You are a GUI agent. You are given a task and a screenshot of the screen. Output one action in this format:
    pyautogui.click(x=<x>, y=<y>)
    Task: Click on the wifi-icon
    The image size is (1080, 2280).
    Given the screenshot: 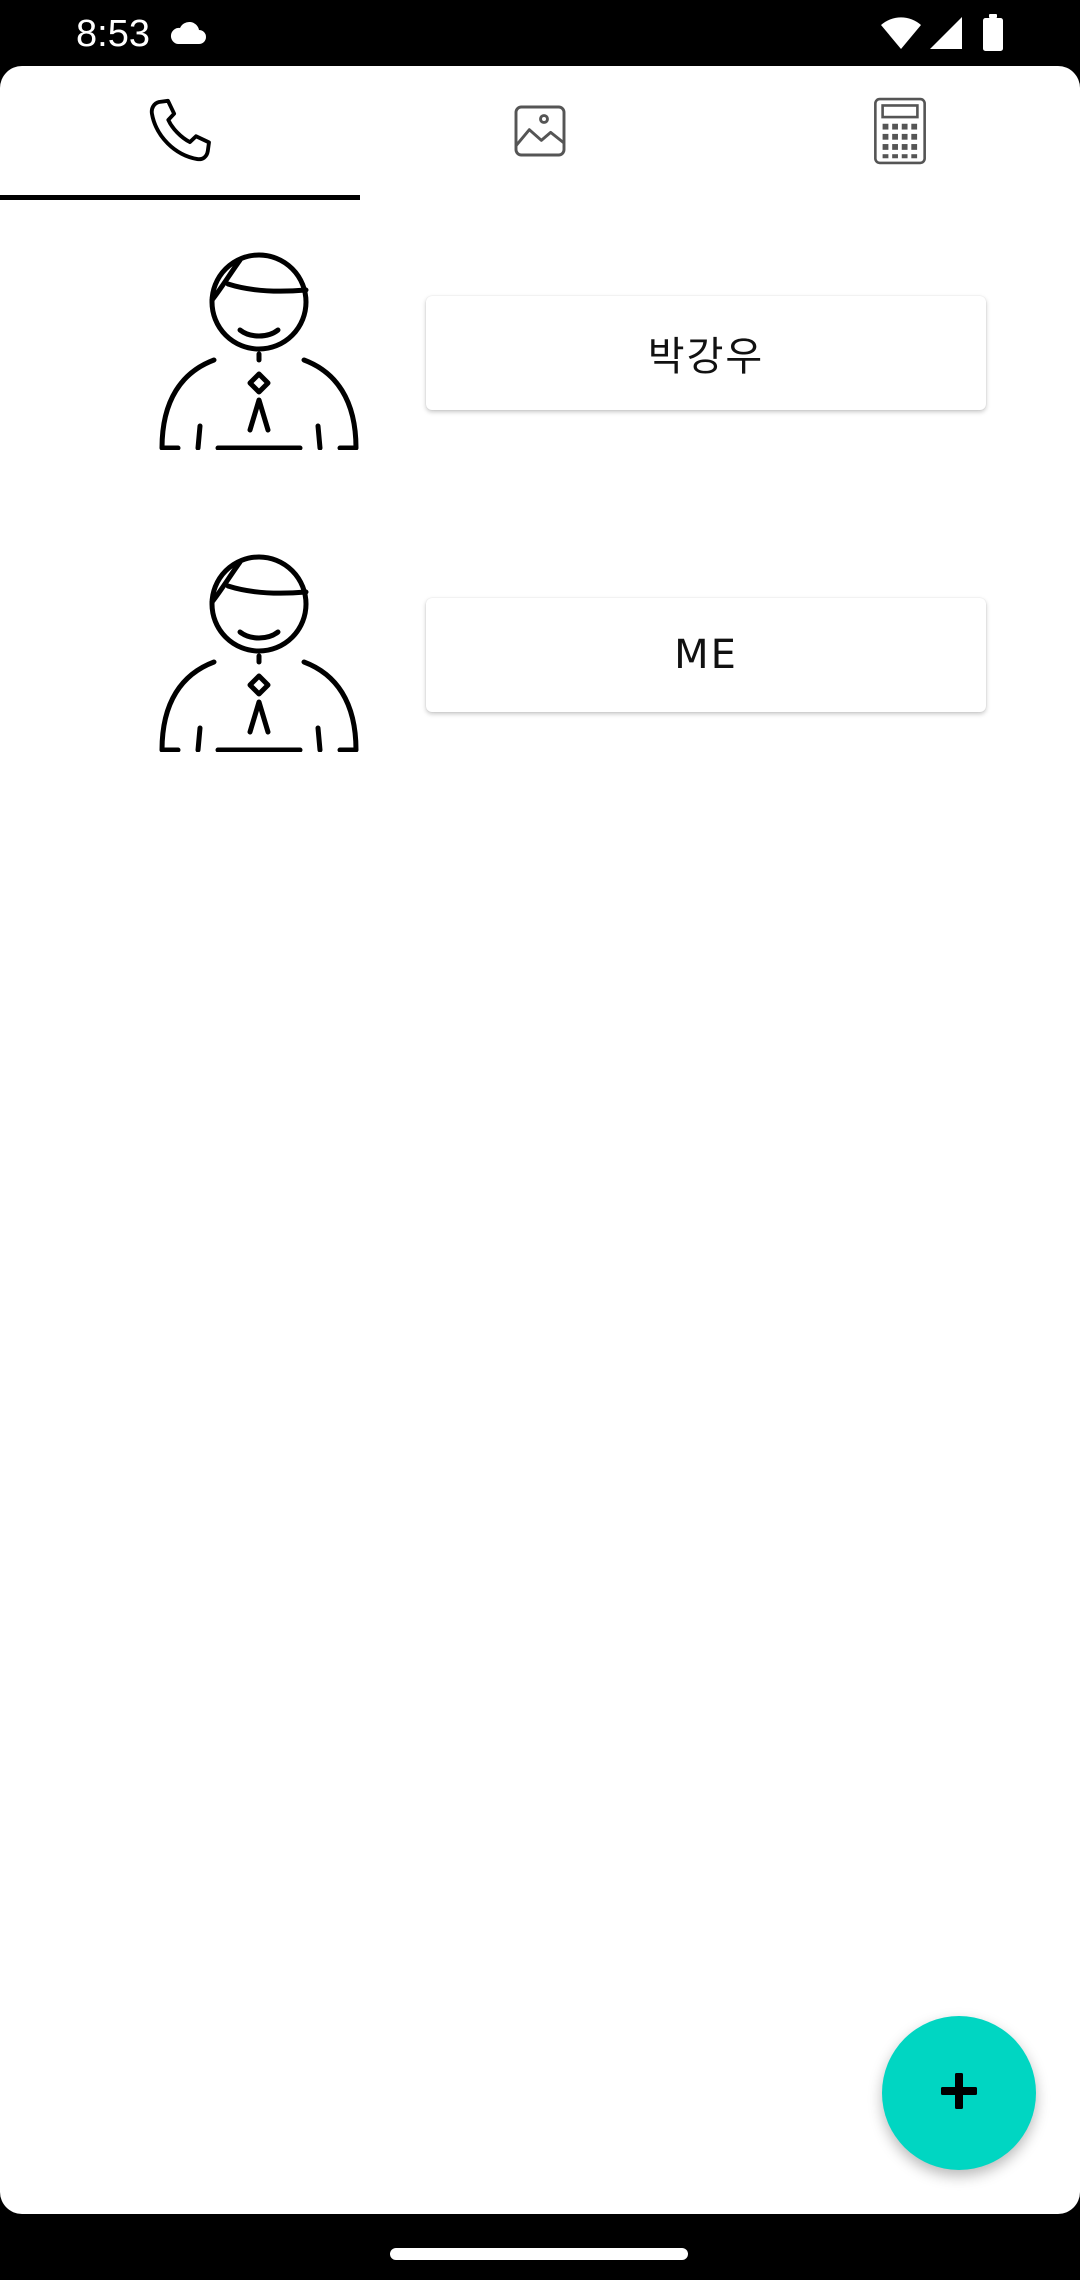 What is the action you would take?
    pyautogui.click(x=901, y=35)
    